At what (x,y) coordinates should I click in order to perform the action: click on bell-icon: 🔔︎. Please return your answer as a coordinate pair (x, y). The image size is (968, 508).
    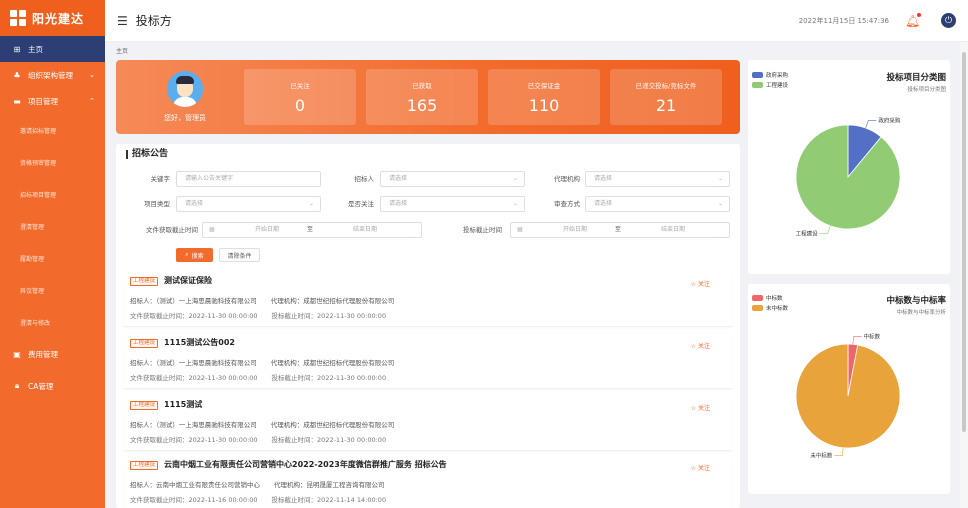
    Looking at the image, I should click on (913, 20).